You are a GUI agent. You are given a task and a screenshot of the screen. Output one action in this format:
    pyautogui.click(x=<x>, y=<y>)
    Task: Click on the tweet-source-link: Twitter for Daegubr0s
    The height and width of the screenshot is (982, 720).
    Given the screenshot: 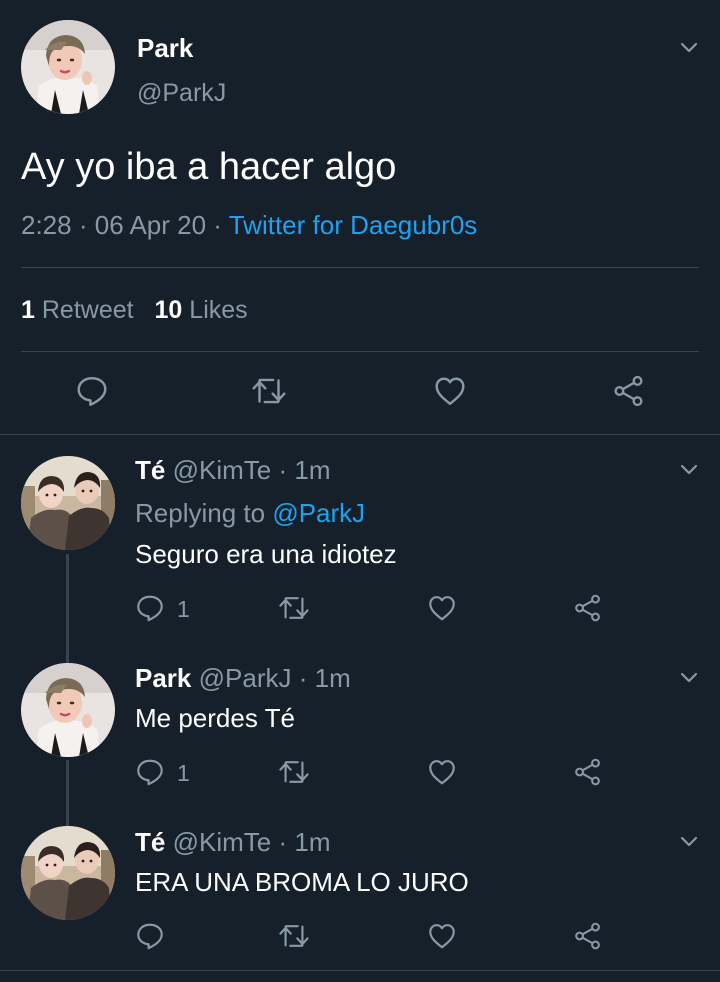 What is the action you would take?
    pyautogui.click(x=353, y=225)
    